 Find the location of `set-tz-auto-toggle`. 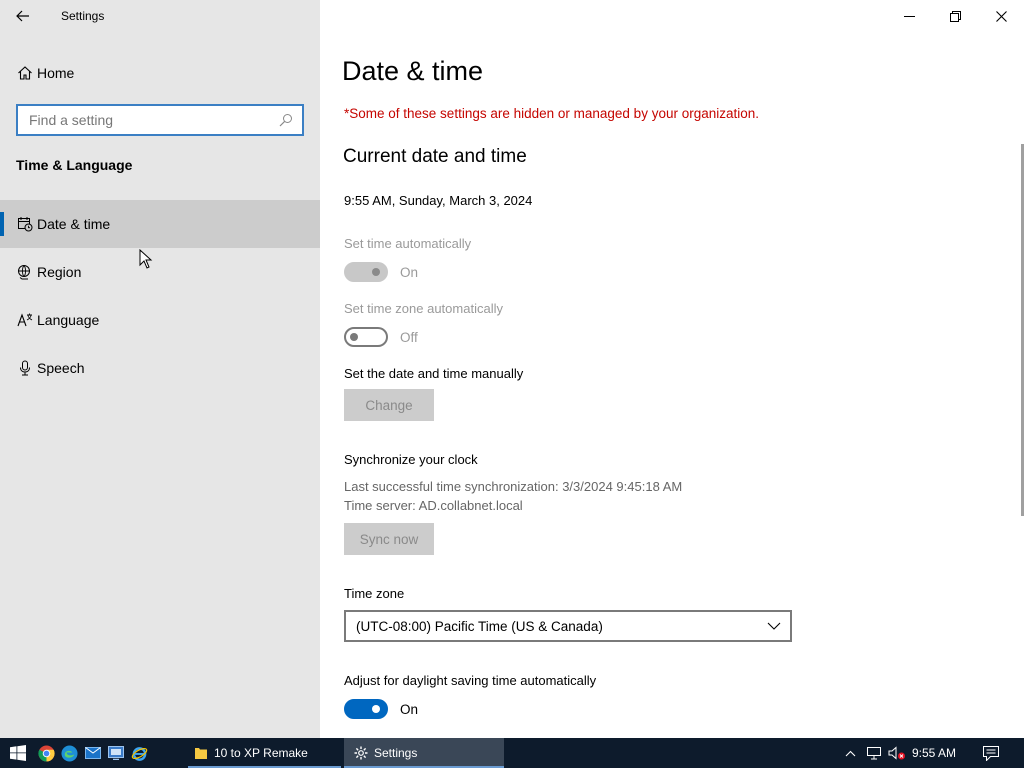

set-tz-auto-toggle is located at coordinates (366, 337).